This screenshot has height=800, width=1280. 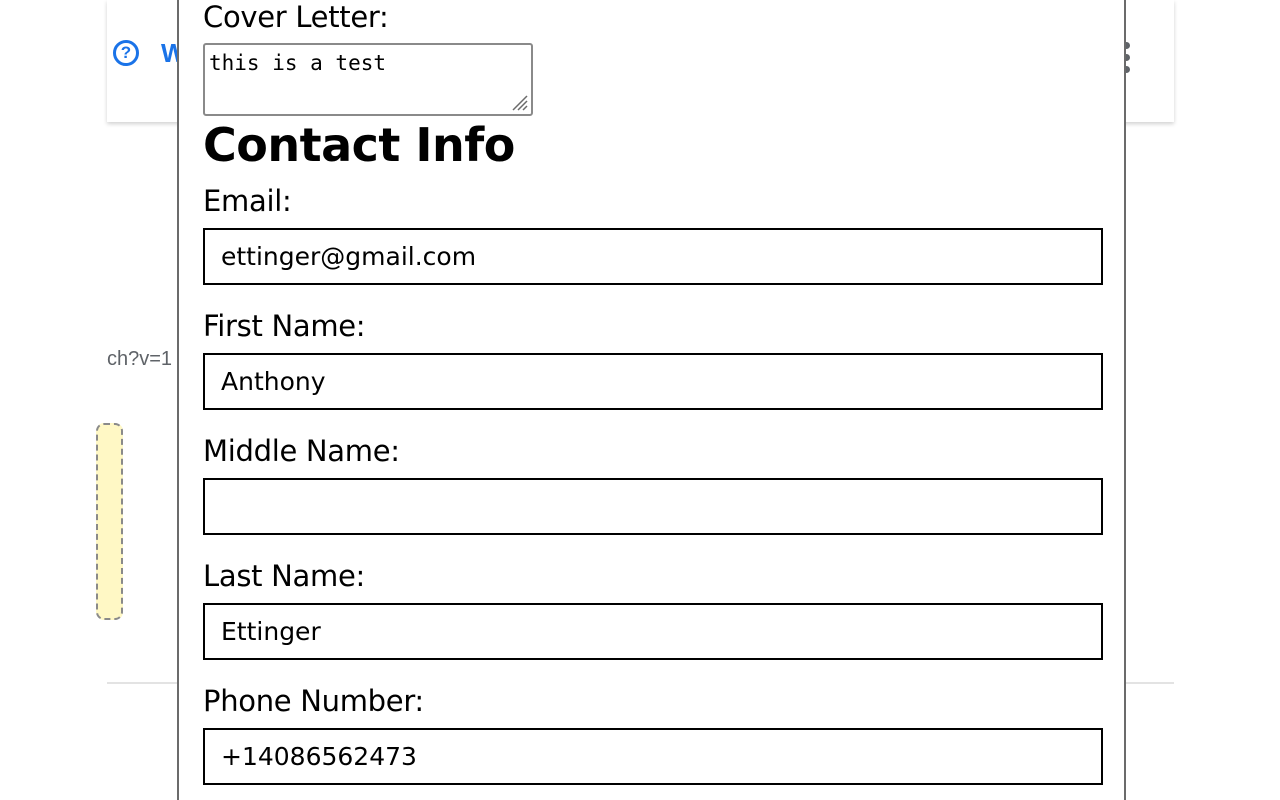 I want to click on background-url-partial: ch?v=1, so click(x=140, y=359).